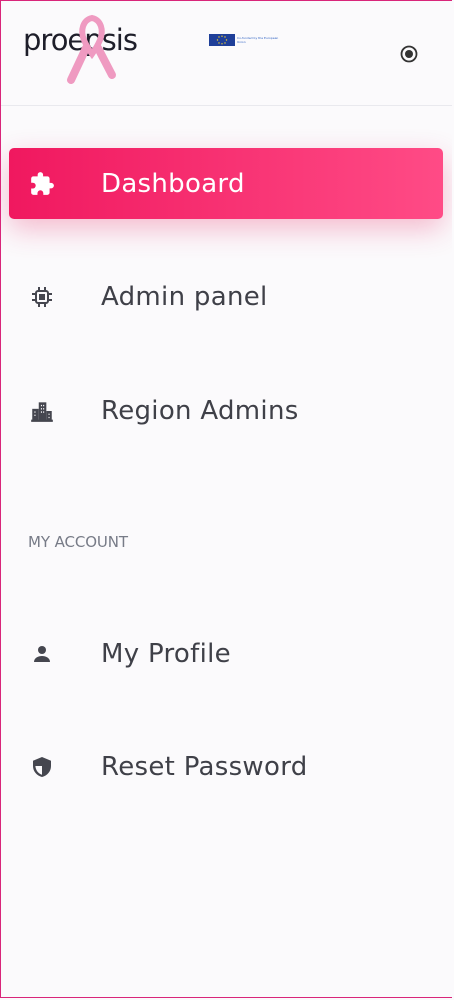 Image resolution: width=454 pixels, height=1000 pixels. Describe the element at coordinates (42, 184) in the screenshot. I see `puzzle-icon` at that location.